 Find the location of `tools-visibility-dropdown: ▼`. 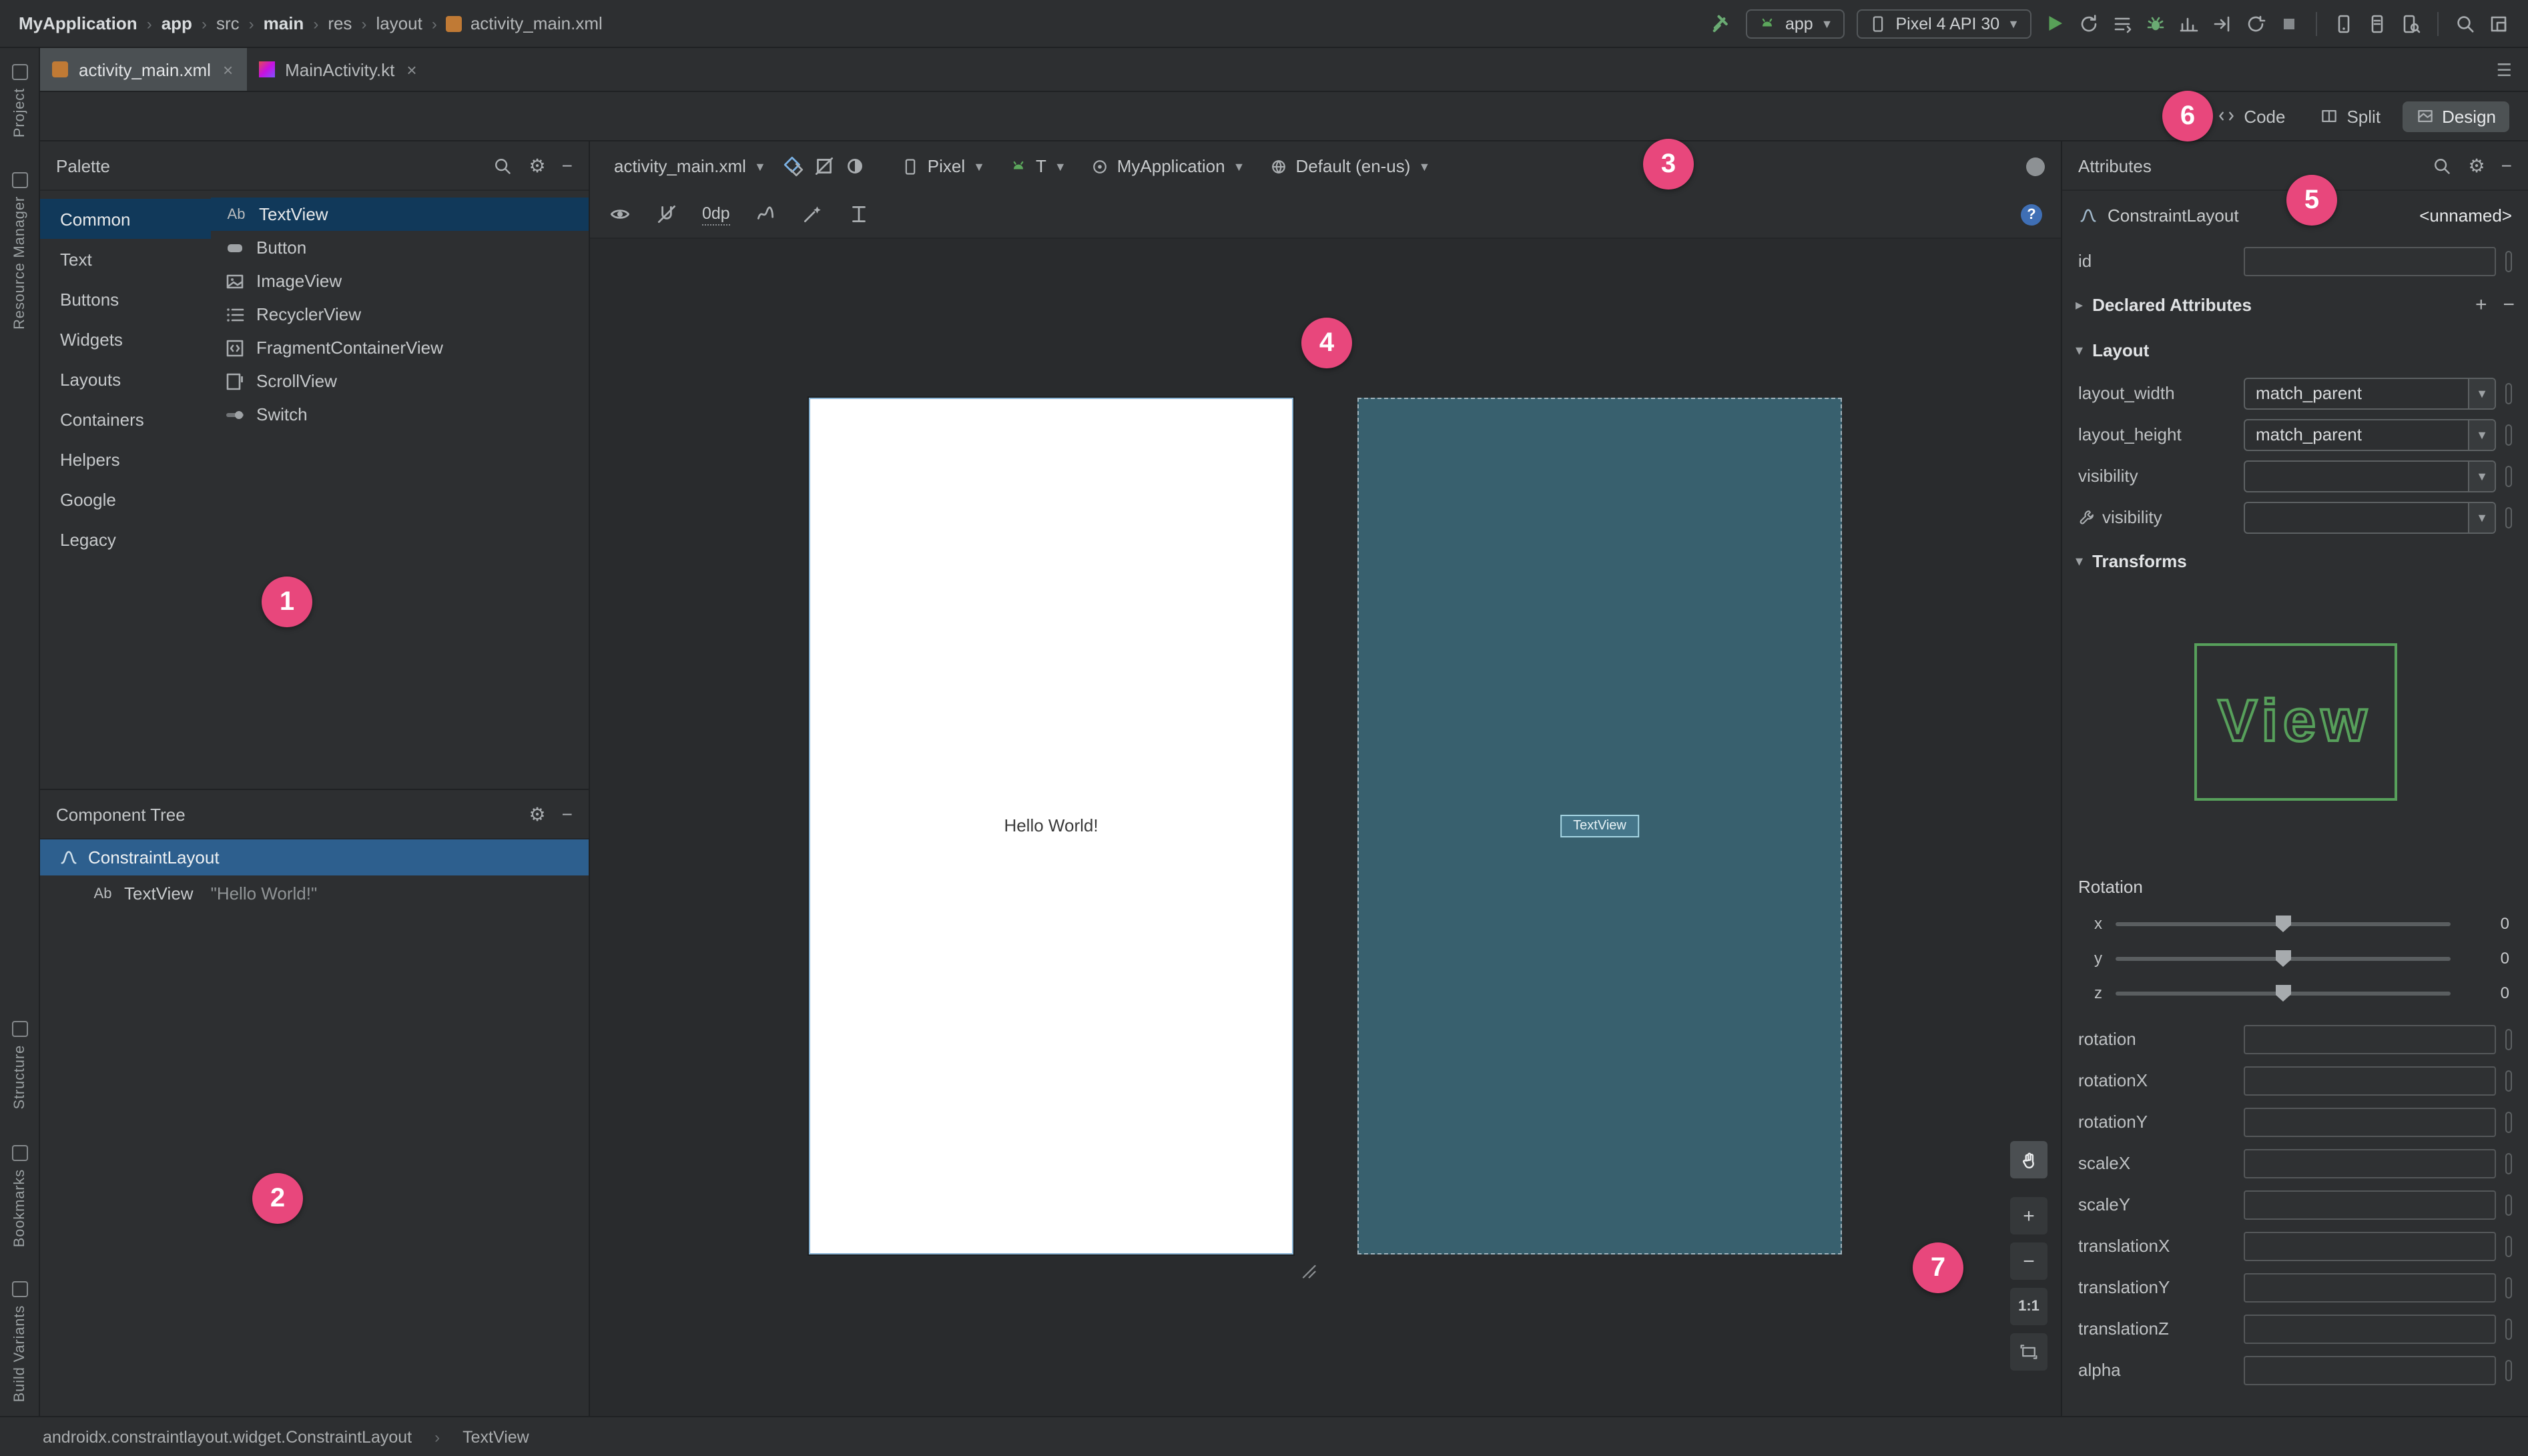

tools-visibility-dropdown: ▼ is located at coordinates (2370, 517).